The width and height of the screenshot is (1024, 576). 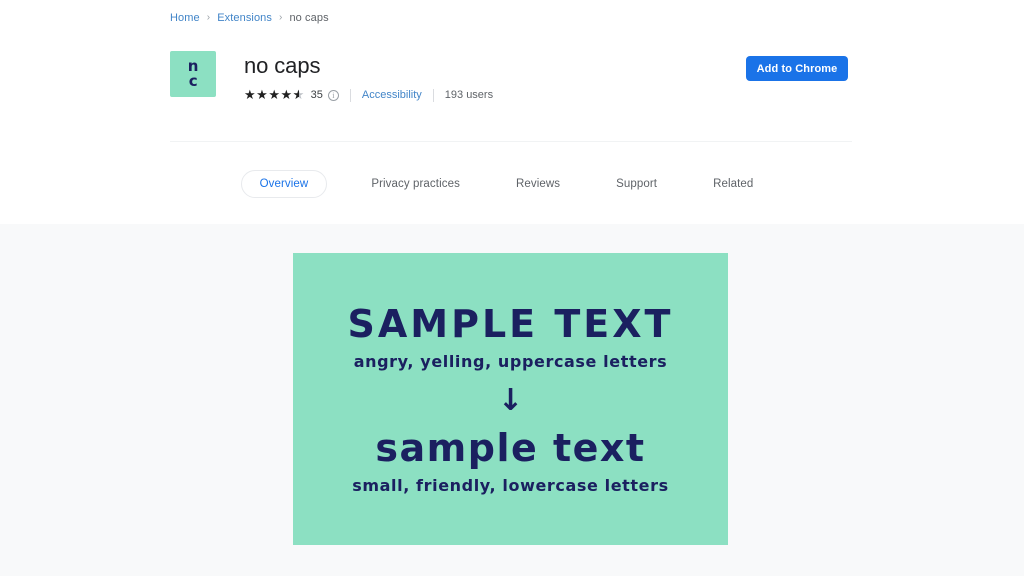 What do you see at coordinates (185, 18) in the screenshot?
I see `breadcrumb-item-home: Home` at bounding box center [185, 18].